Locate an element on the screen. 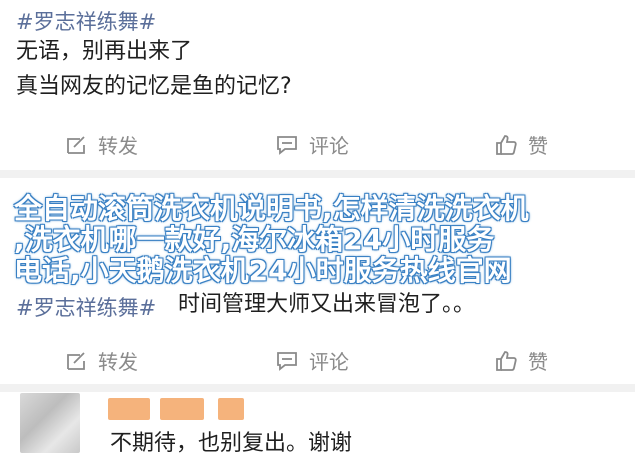 The height and width of the screenshot is (464, 635). post-text-line-2: 真当网友的记忆是鱼的记忆? is located at coordinates (154, 86).